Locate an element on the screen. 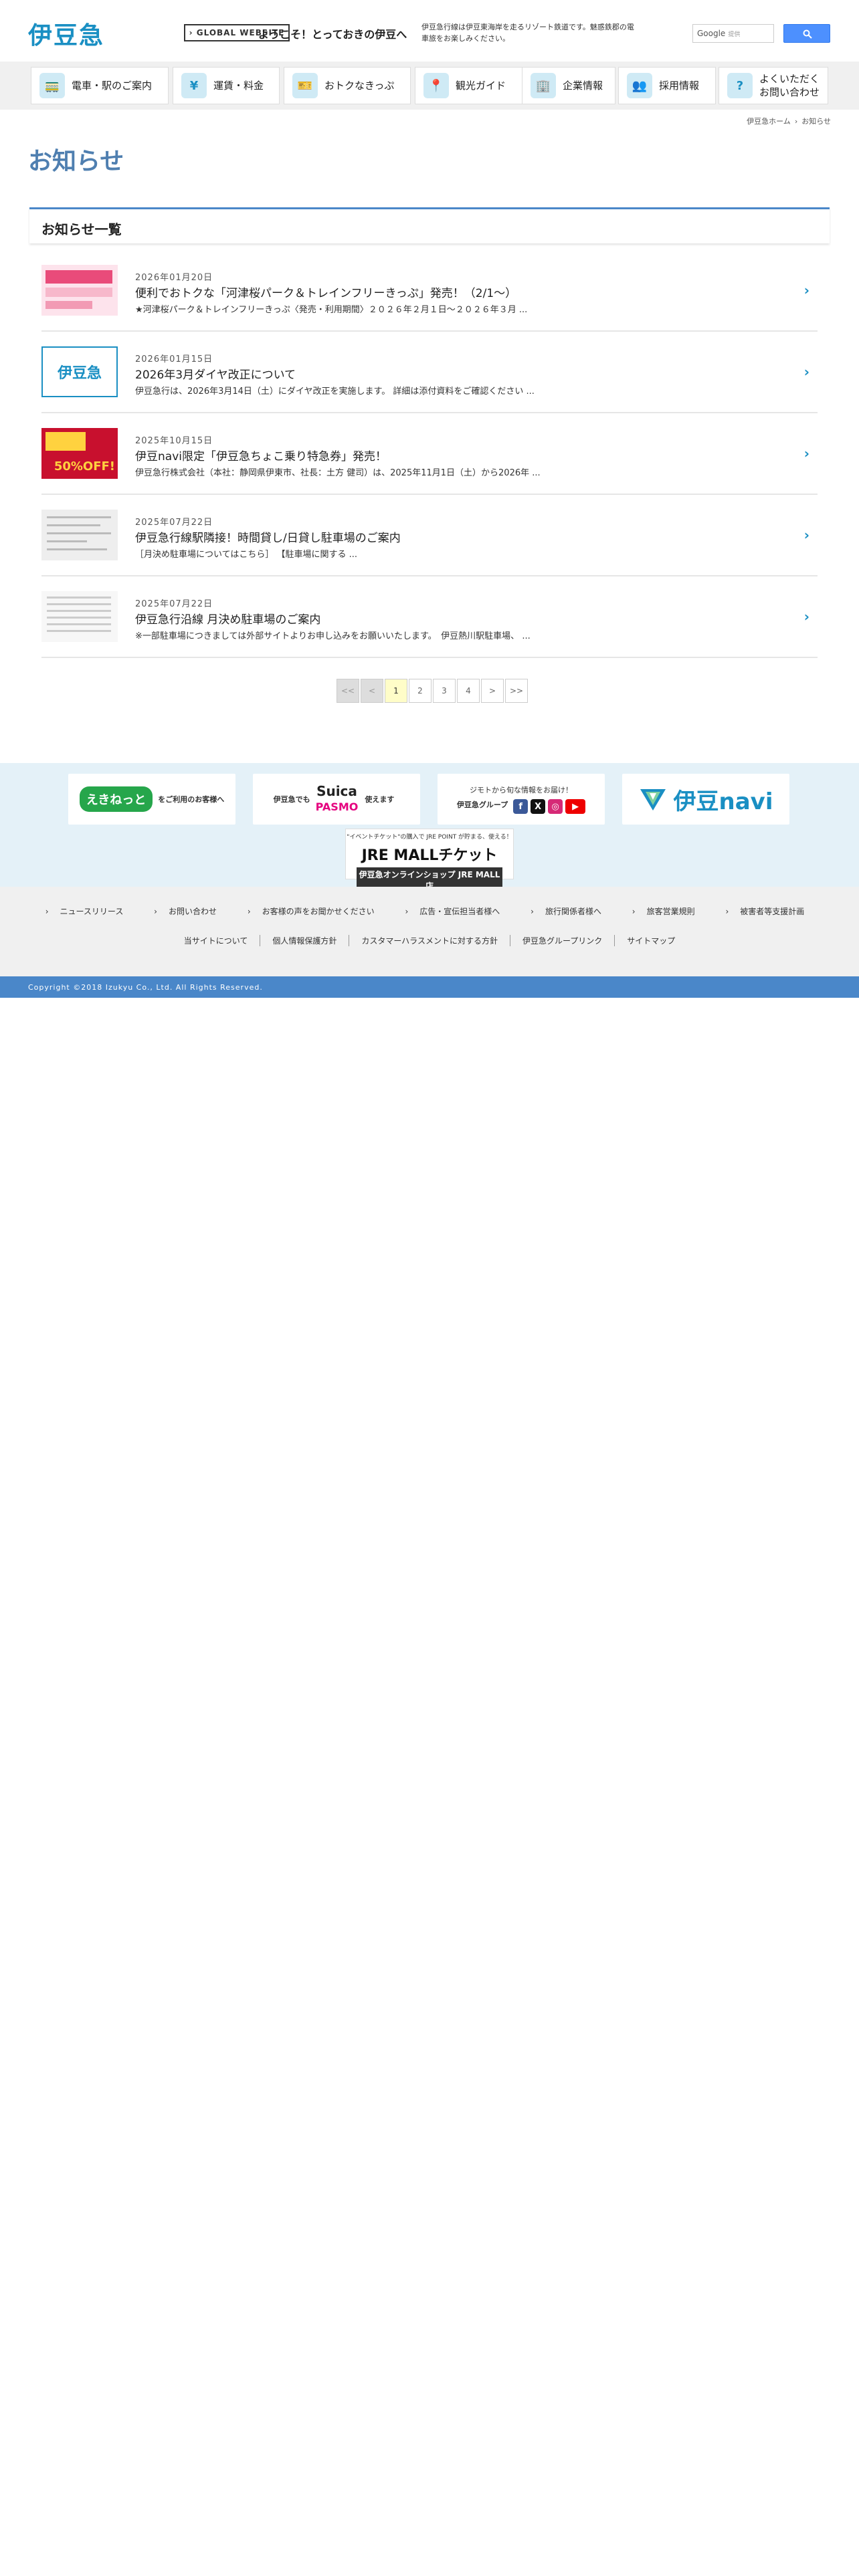 This screenshot has height=2576, width=859. page-prev-button: < is located at coordinates (372, 691).